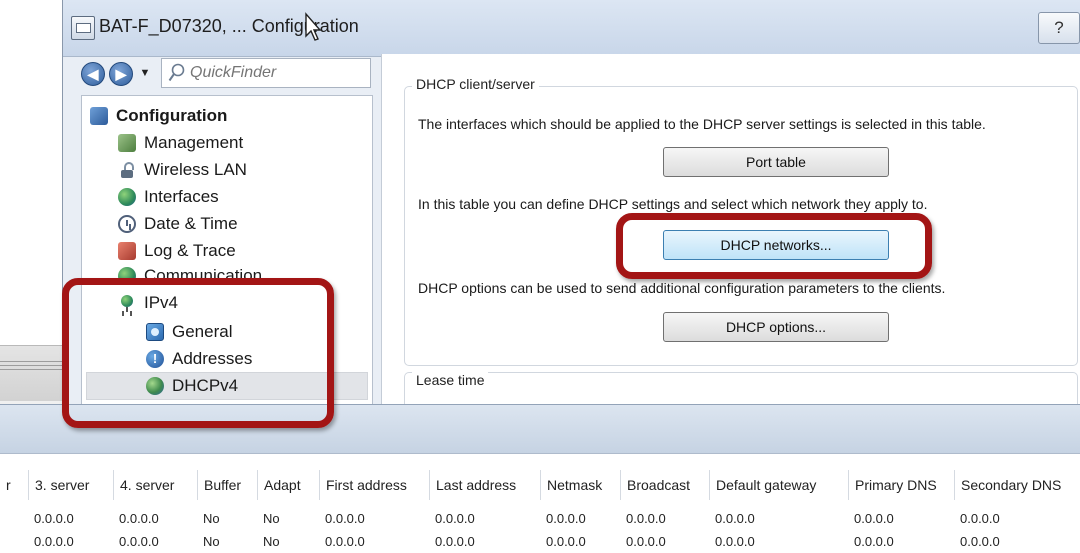 The image size is (1080, 553). I want to click on column-header: Secondary DNS, so click(1017, 485).